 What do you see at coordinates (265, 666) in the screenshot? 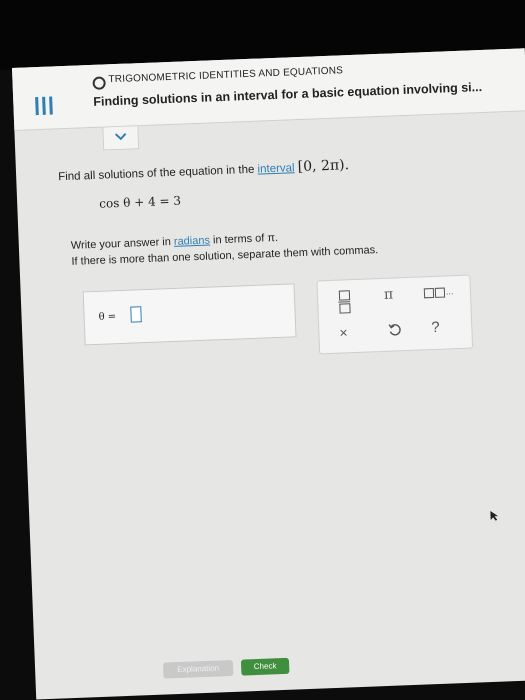
I see `check-button: Check` at bounding box center [265, 666].